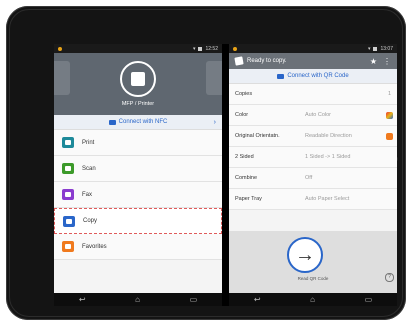 This screenshot has width=411, height=324. I want to click on connect-qr-button: Connect with QR Code, so click(313, 76).